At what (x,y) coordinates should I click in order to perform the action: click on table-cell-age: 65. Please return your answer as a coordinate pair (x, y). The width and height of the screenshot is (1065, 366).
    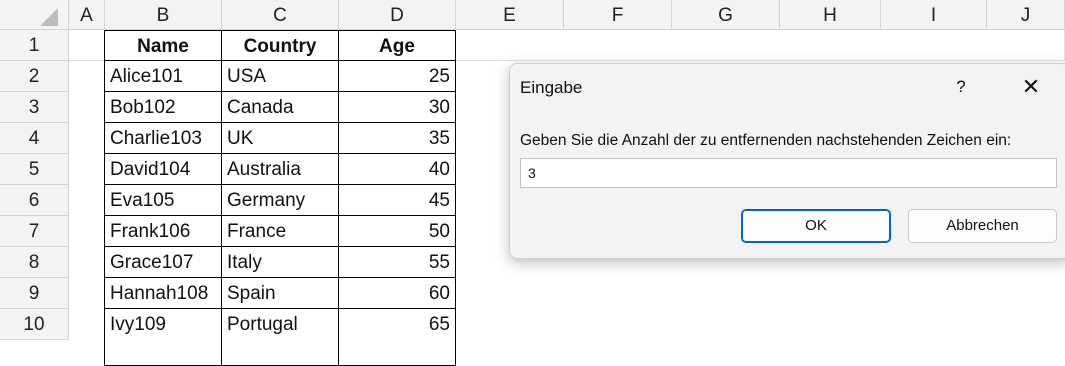
    Looking at the image, I should click on (397, 337).